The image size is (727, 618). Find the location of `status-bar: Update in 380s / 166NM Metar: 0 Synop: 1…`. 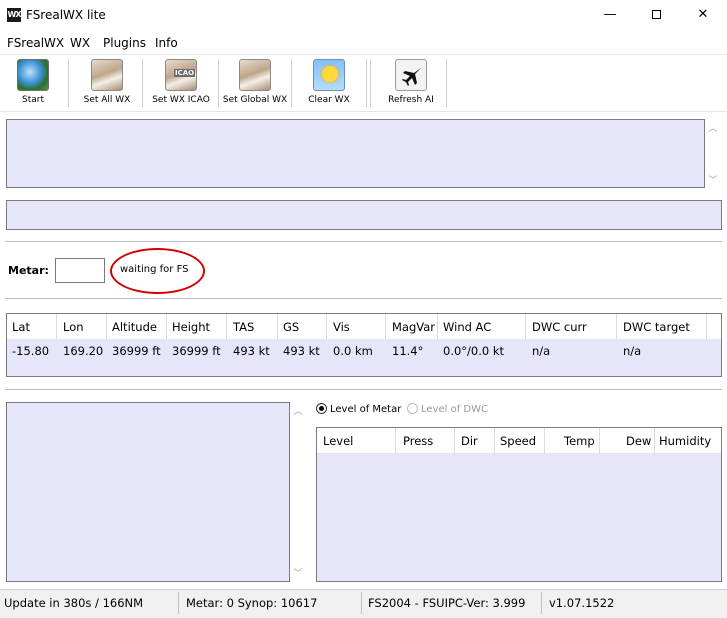

status-bar: Update in 380s / 166NM Metar: 0 Synop: 1… is located at coordinates (363, 603).